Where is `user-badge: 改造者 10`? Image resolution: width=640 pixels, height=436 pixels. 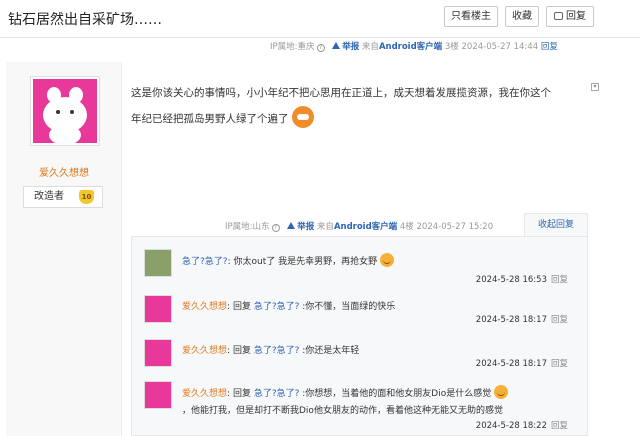
user-badge: 改造者 10 is located at coordinates (63, 197).